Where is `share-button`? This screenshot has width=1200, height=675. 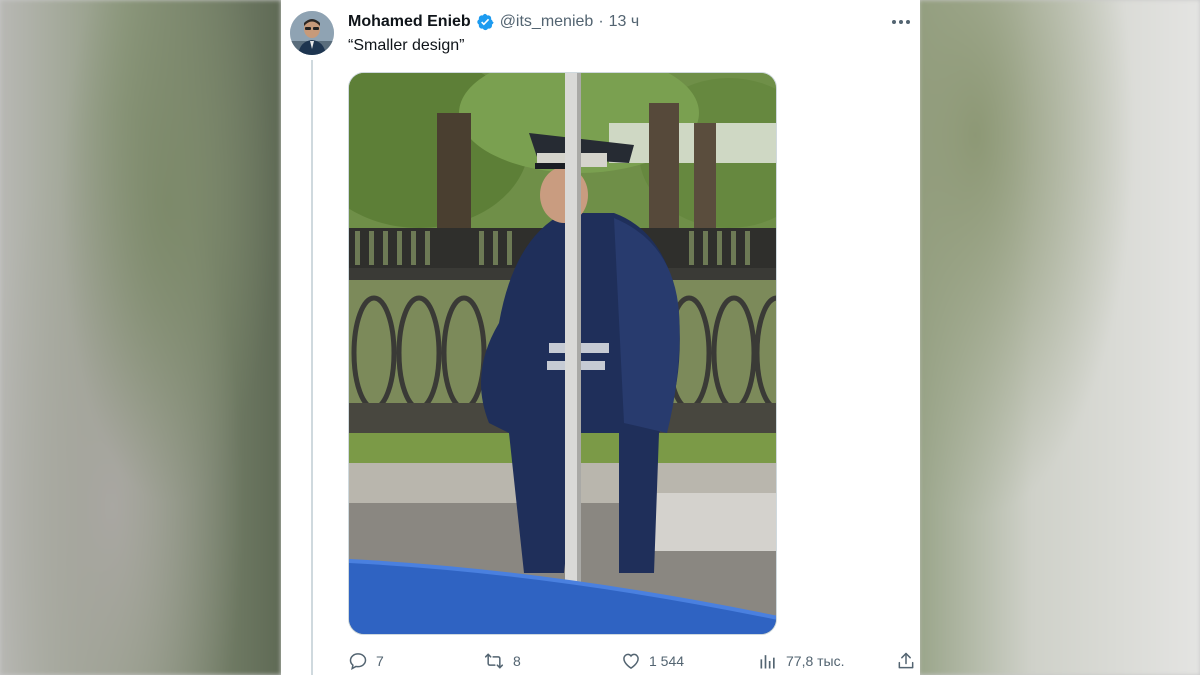
share-button is located at coordinates (906, 661).